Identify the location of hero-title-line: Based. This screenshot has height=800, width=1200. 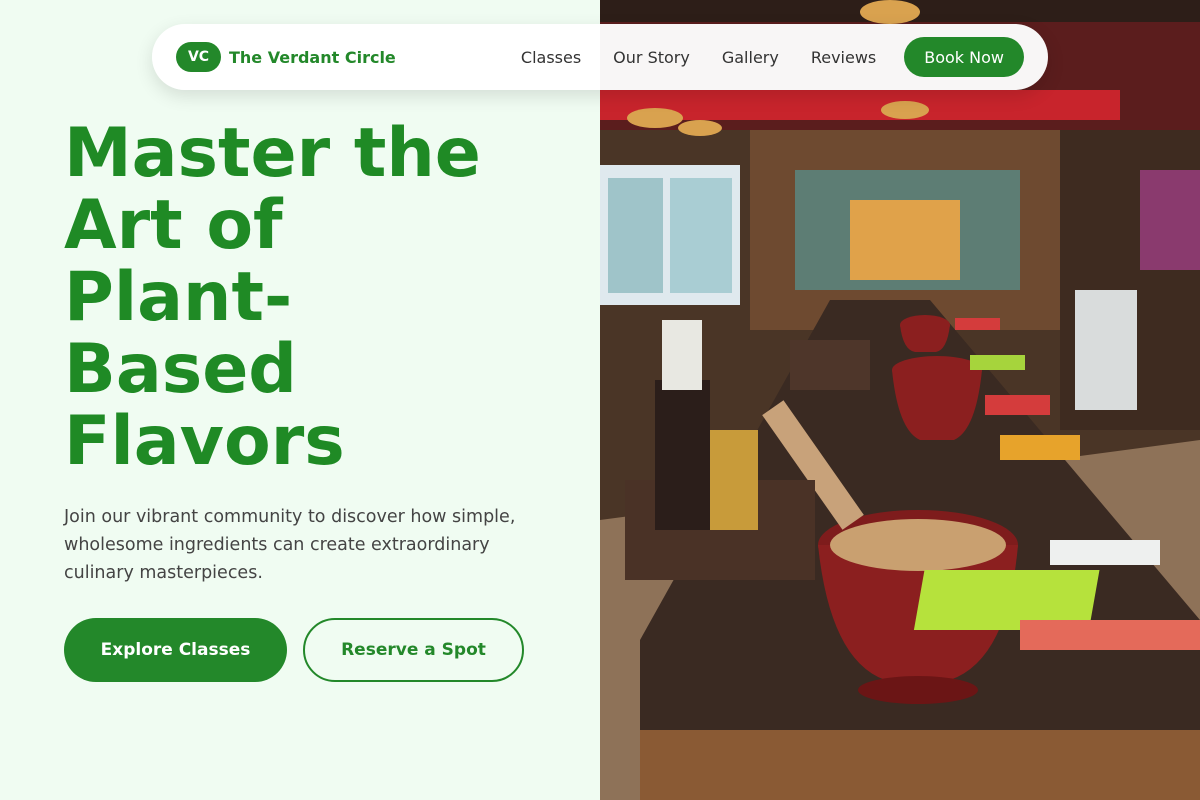
(180, 369).